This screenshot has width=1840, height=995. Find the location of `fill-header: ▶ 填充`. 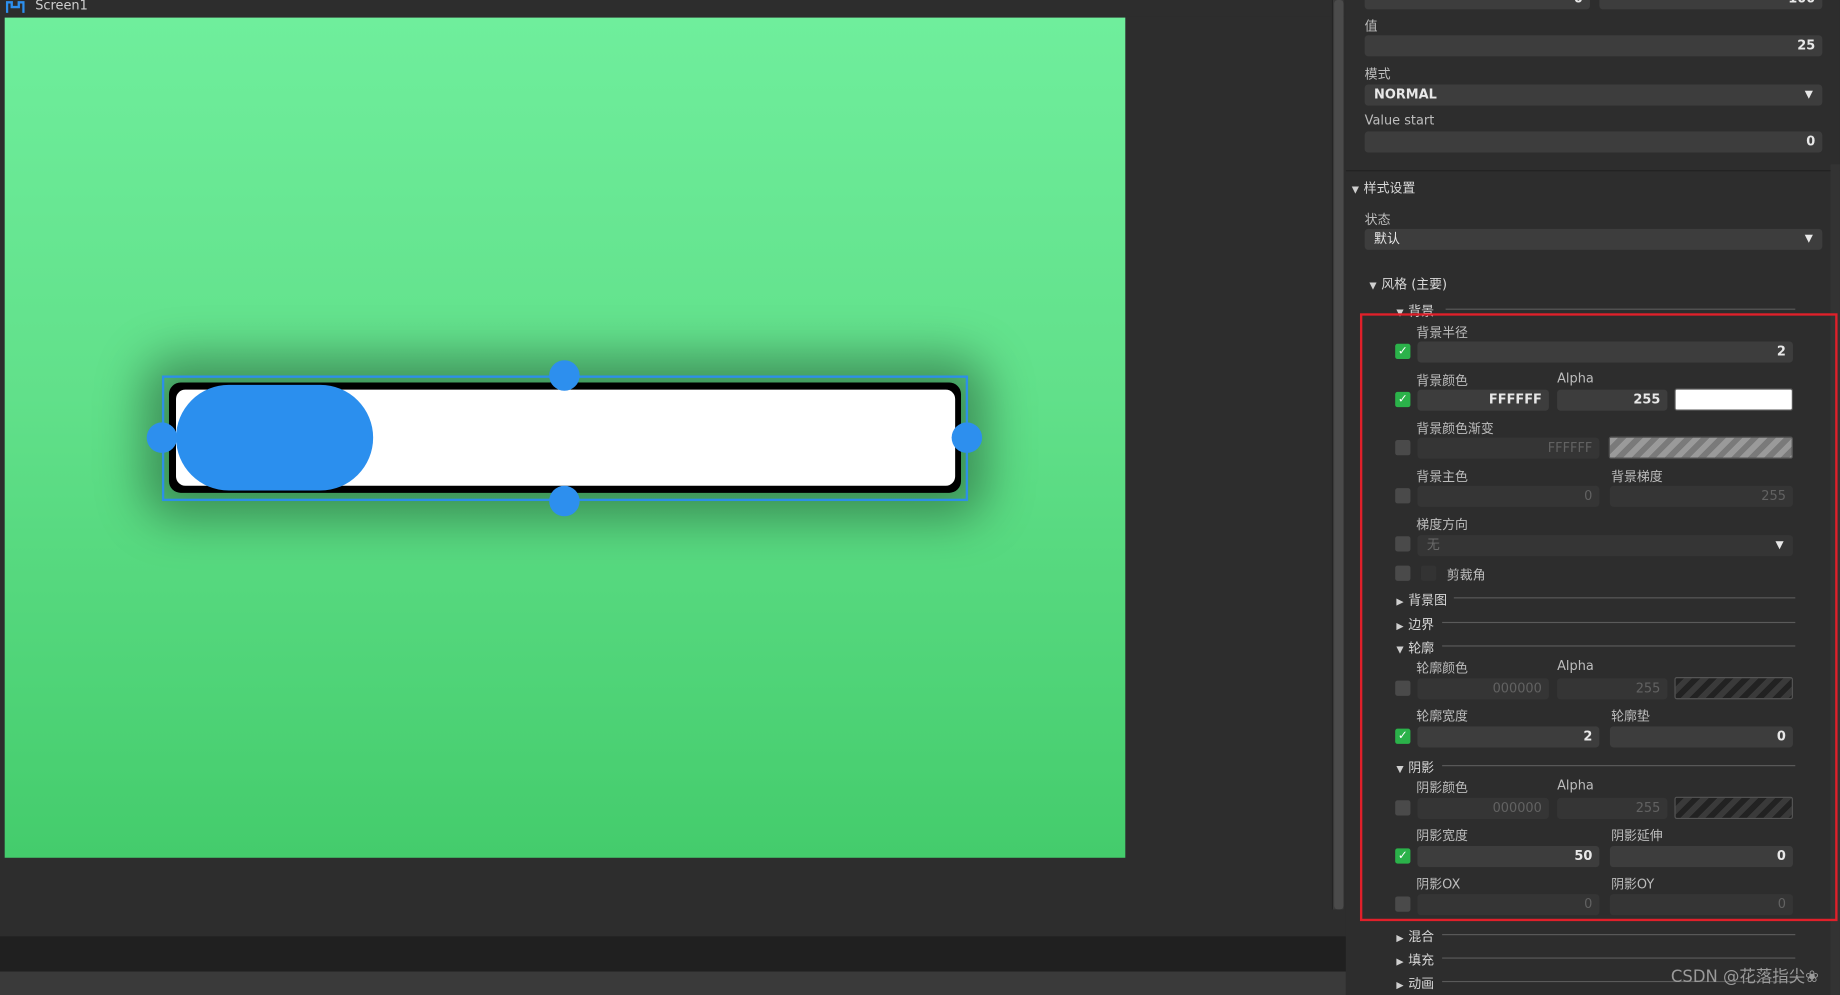

fill-header: ▶ 填充 is located at coordinates (1415, 959).